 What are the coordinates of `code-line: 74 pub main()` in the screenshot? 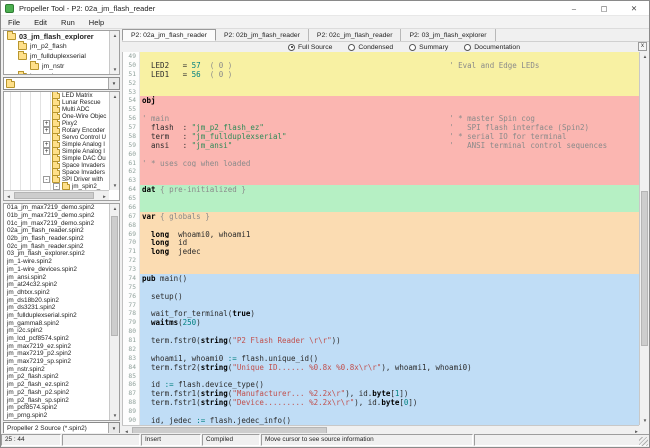 It's located at (382, 278).